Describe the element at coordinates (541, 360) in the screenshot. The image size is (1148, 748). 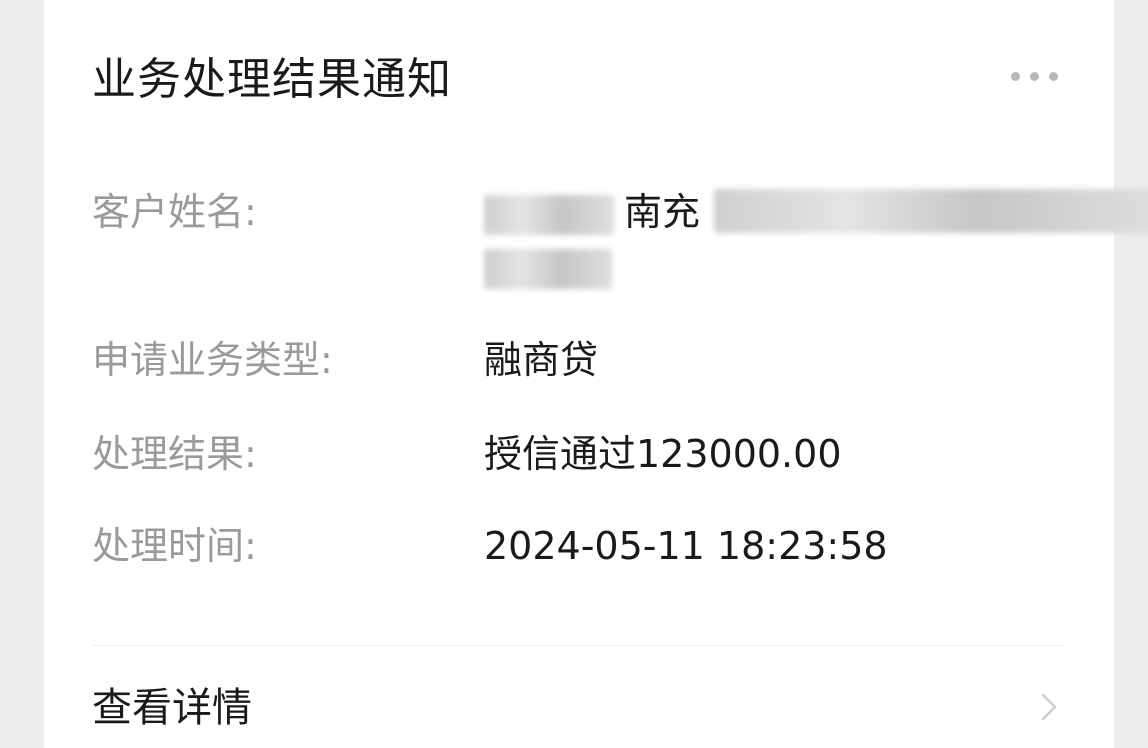
I see `business-type-value: 融商贷` at that location.